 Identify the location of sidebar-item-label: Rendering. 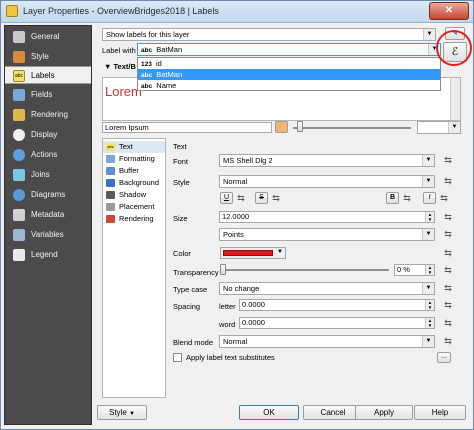
(49, 114).